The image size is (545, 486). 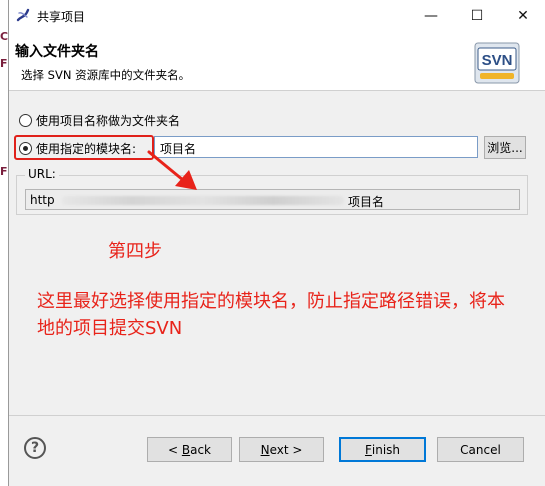 I want to click on back-button: < Back, so click(x=189, y=449).